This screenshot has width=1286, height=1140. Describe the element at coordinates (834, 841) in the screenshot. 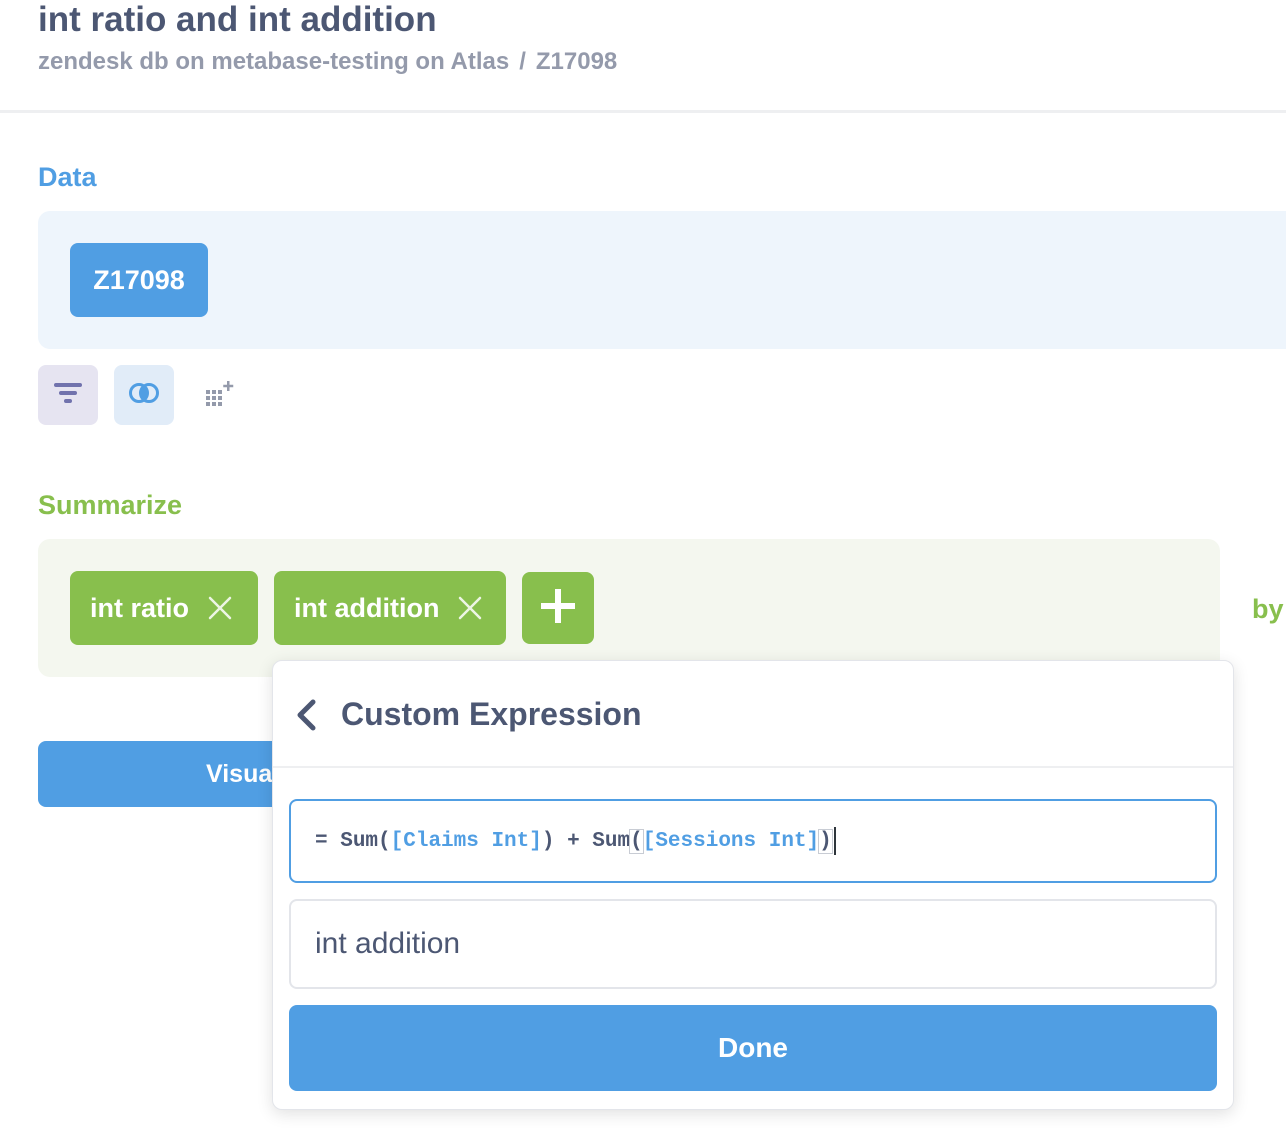

I see `text-caret` at that location.